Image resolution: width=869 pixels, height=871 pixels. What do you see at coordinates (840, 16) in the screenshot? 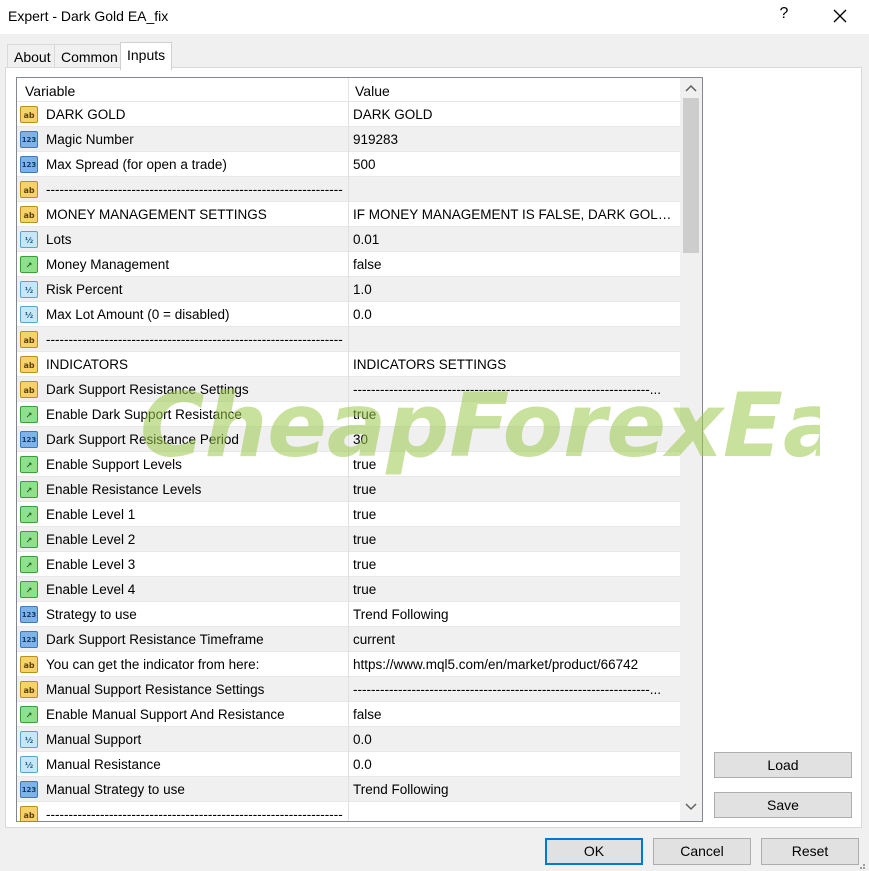
I see `close-icon` at bounding box center [840, 16].